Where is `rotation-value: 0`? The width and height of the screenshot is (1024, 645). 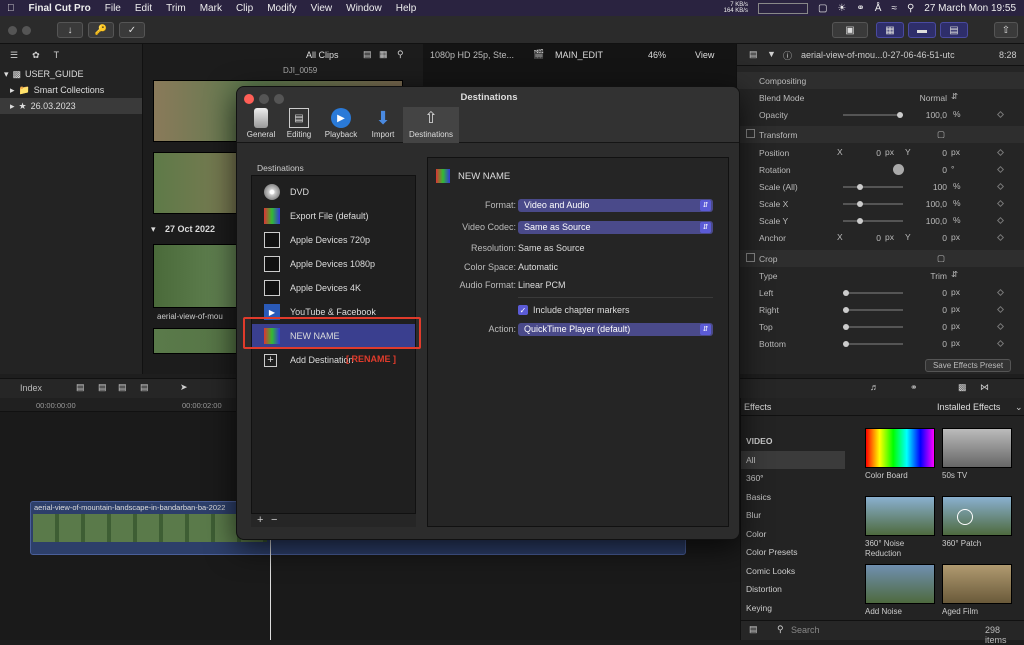
rotation-value: 0 is located at coordinates (935, 170).